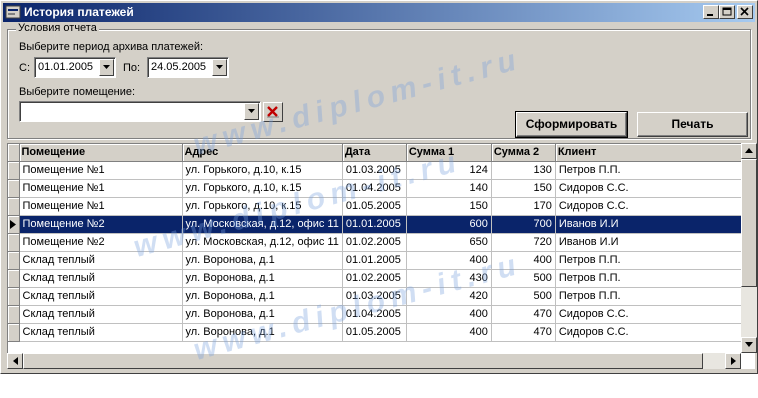 The width and height of the screenshot is (758, 398). I want to click on cell-sum1: 140, so click(449, 188).